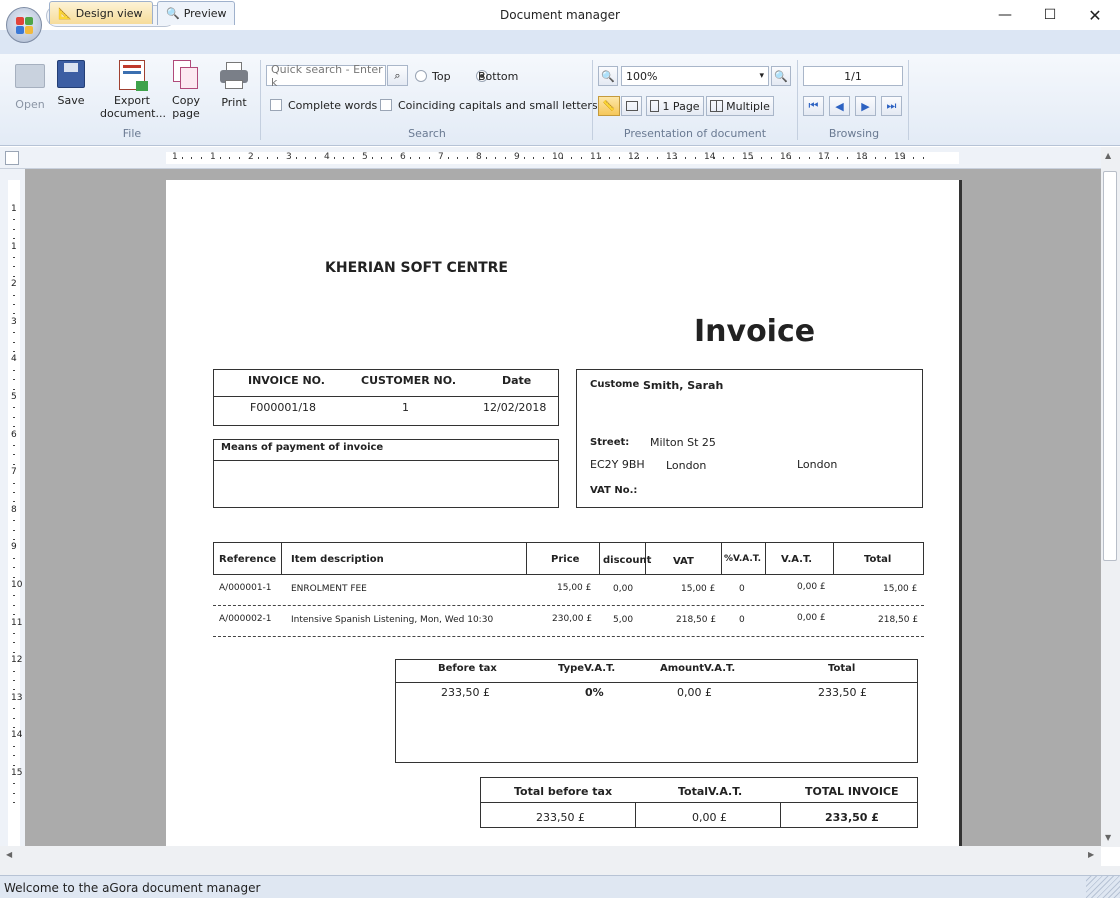 This screenshot has width=1120, height=898. Describe the element at coordinates (467, 668) in the screenshot. I see `tax-before-header: Before tax` at that location.